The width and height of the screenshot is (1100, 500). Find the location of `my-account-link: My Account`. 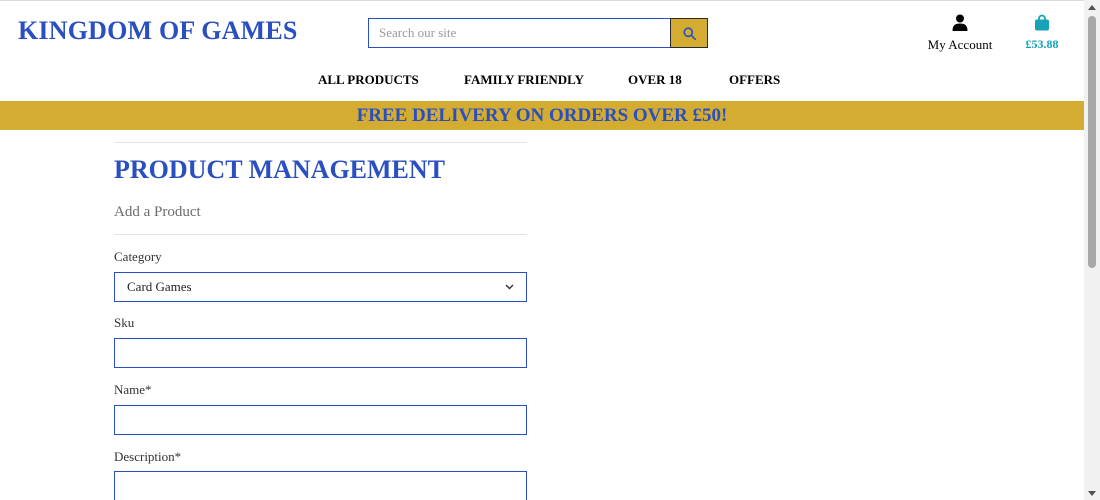

my-account-link: My Account is located at coordinates (960, 33).